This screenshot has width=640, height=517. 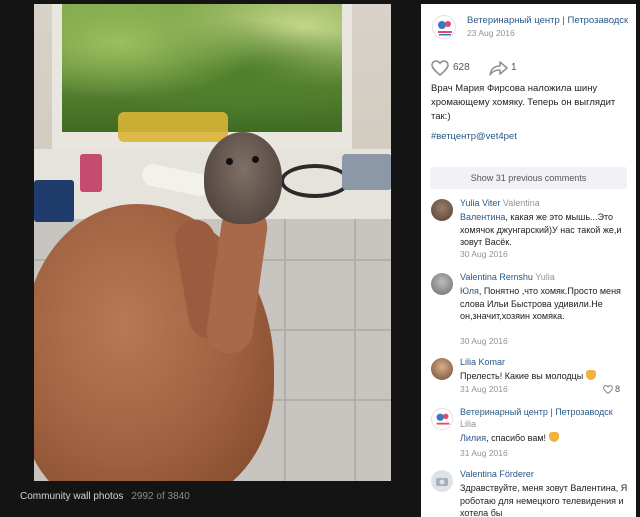 I want to click on post-date: 23 Aug 2016, so click(x=491, y=33).